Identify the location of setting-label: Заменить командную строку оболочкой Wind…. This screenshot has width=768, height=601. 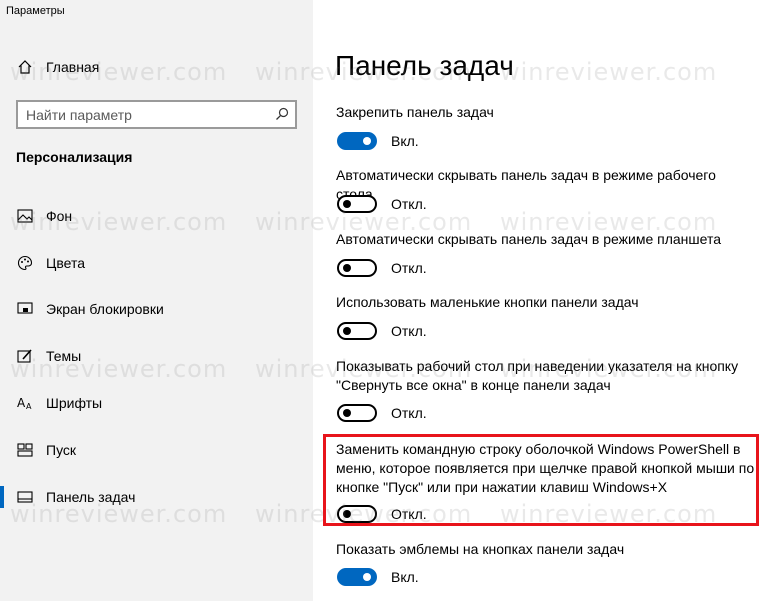
(545, 468).